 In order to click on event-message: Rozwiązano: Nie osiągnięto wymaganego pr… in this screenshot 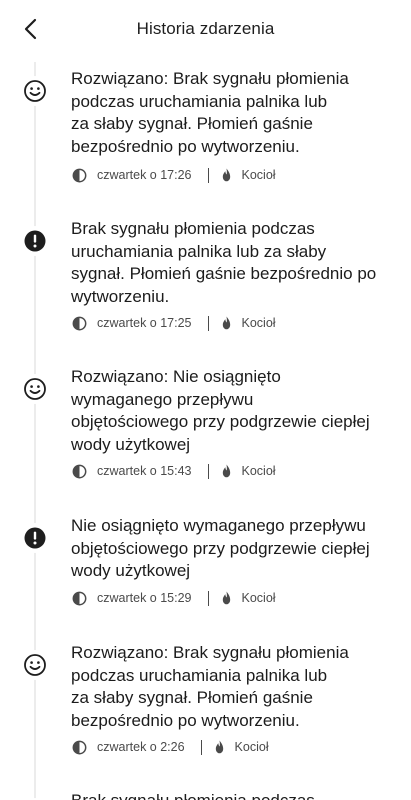, I will do `click(220, 410)`.